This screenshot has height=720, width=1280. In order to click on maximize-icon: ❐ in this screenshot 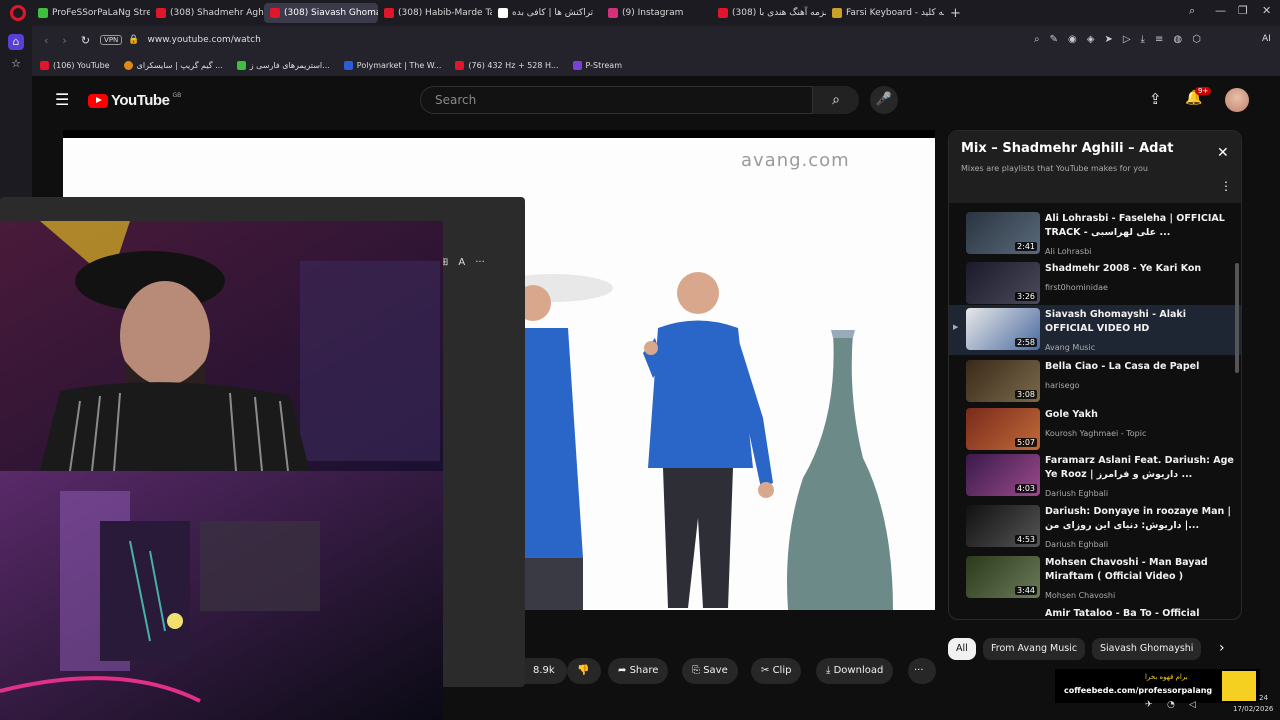, I will do `click(1243, 10)`.